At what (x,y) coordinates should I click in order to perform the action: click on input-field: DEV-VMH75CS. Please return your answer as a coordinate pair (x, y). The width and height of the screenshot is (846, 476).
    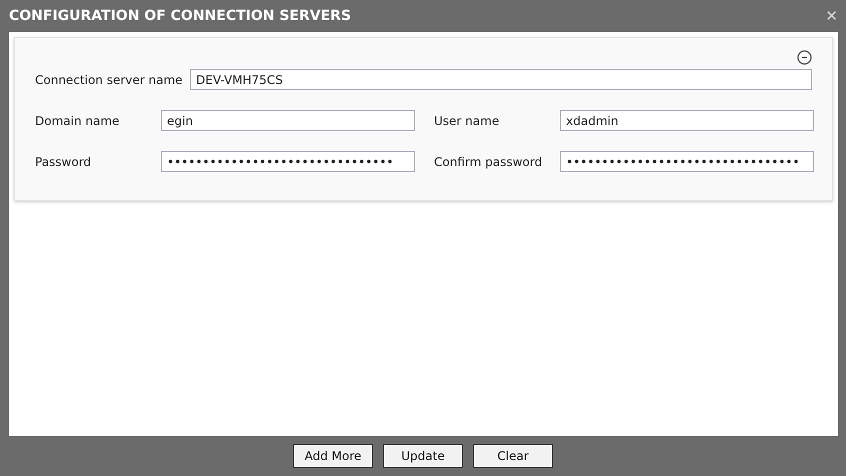
    Looking at the image, I should click on (501, 79).